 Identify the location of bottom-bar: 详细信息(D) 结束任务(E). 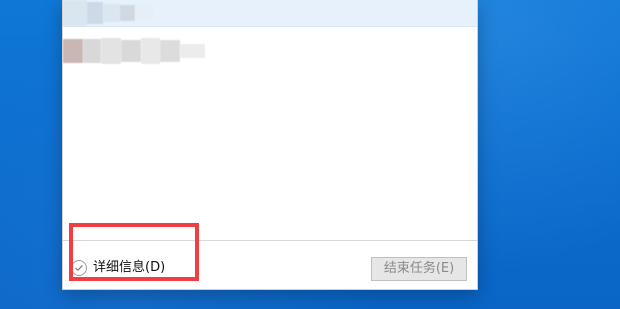
(270, 265).